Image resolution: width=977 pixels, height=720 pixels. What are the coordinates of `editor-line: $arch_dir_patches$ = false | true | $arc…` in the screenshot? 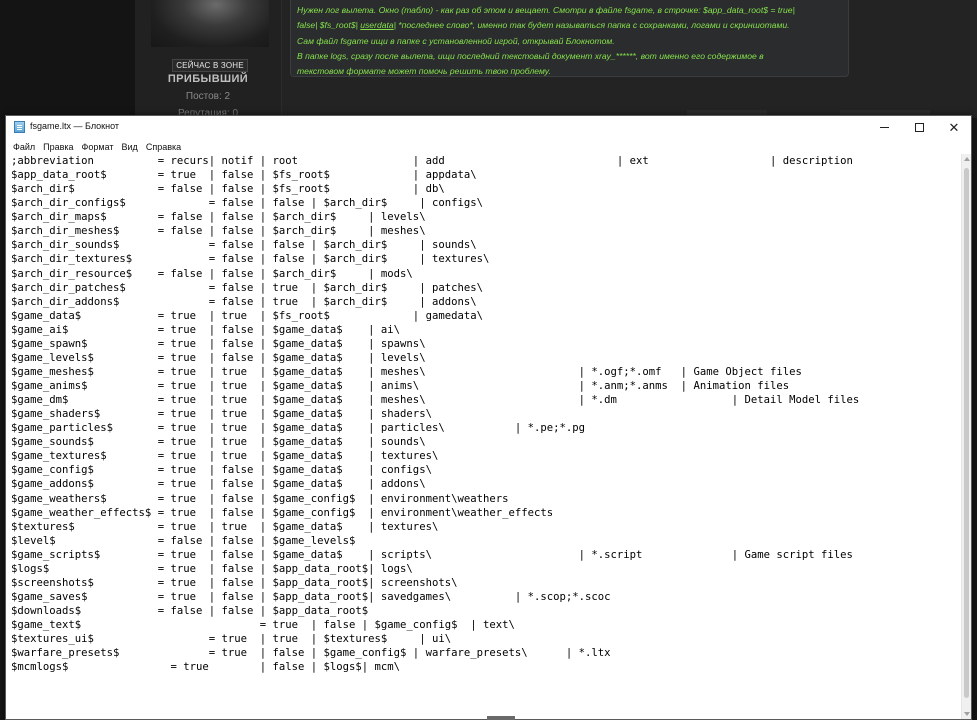 It's located at (247, 288).